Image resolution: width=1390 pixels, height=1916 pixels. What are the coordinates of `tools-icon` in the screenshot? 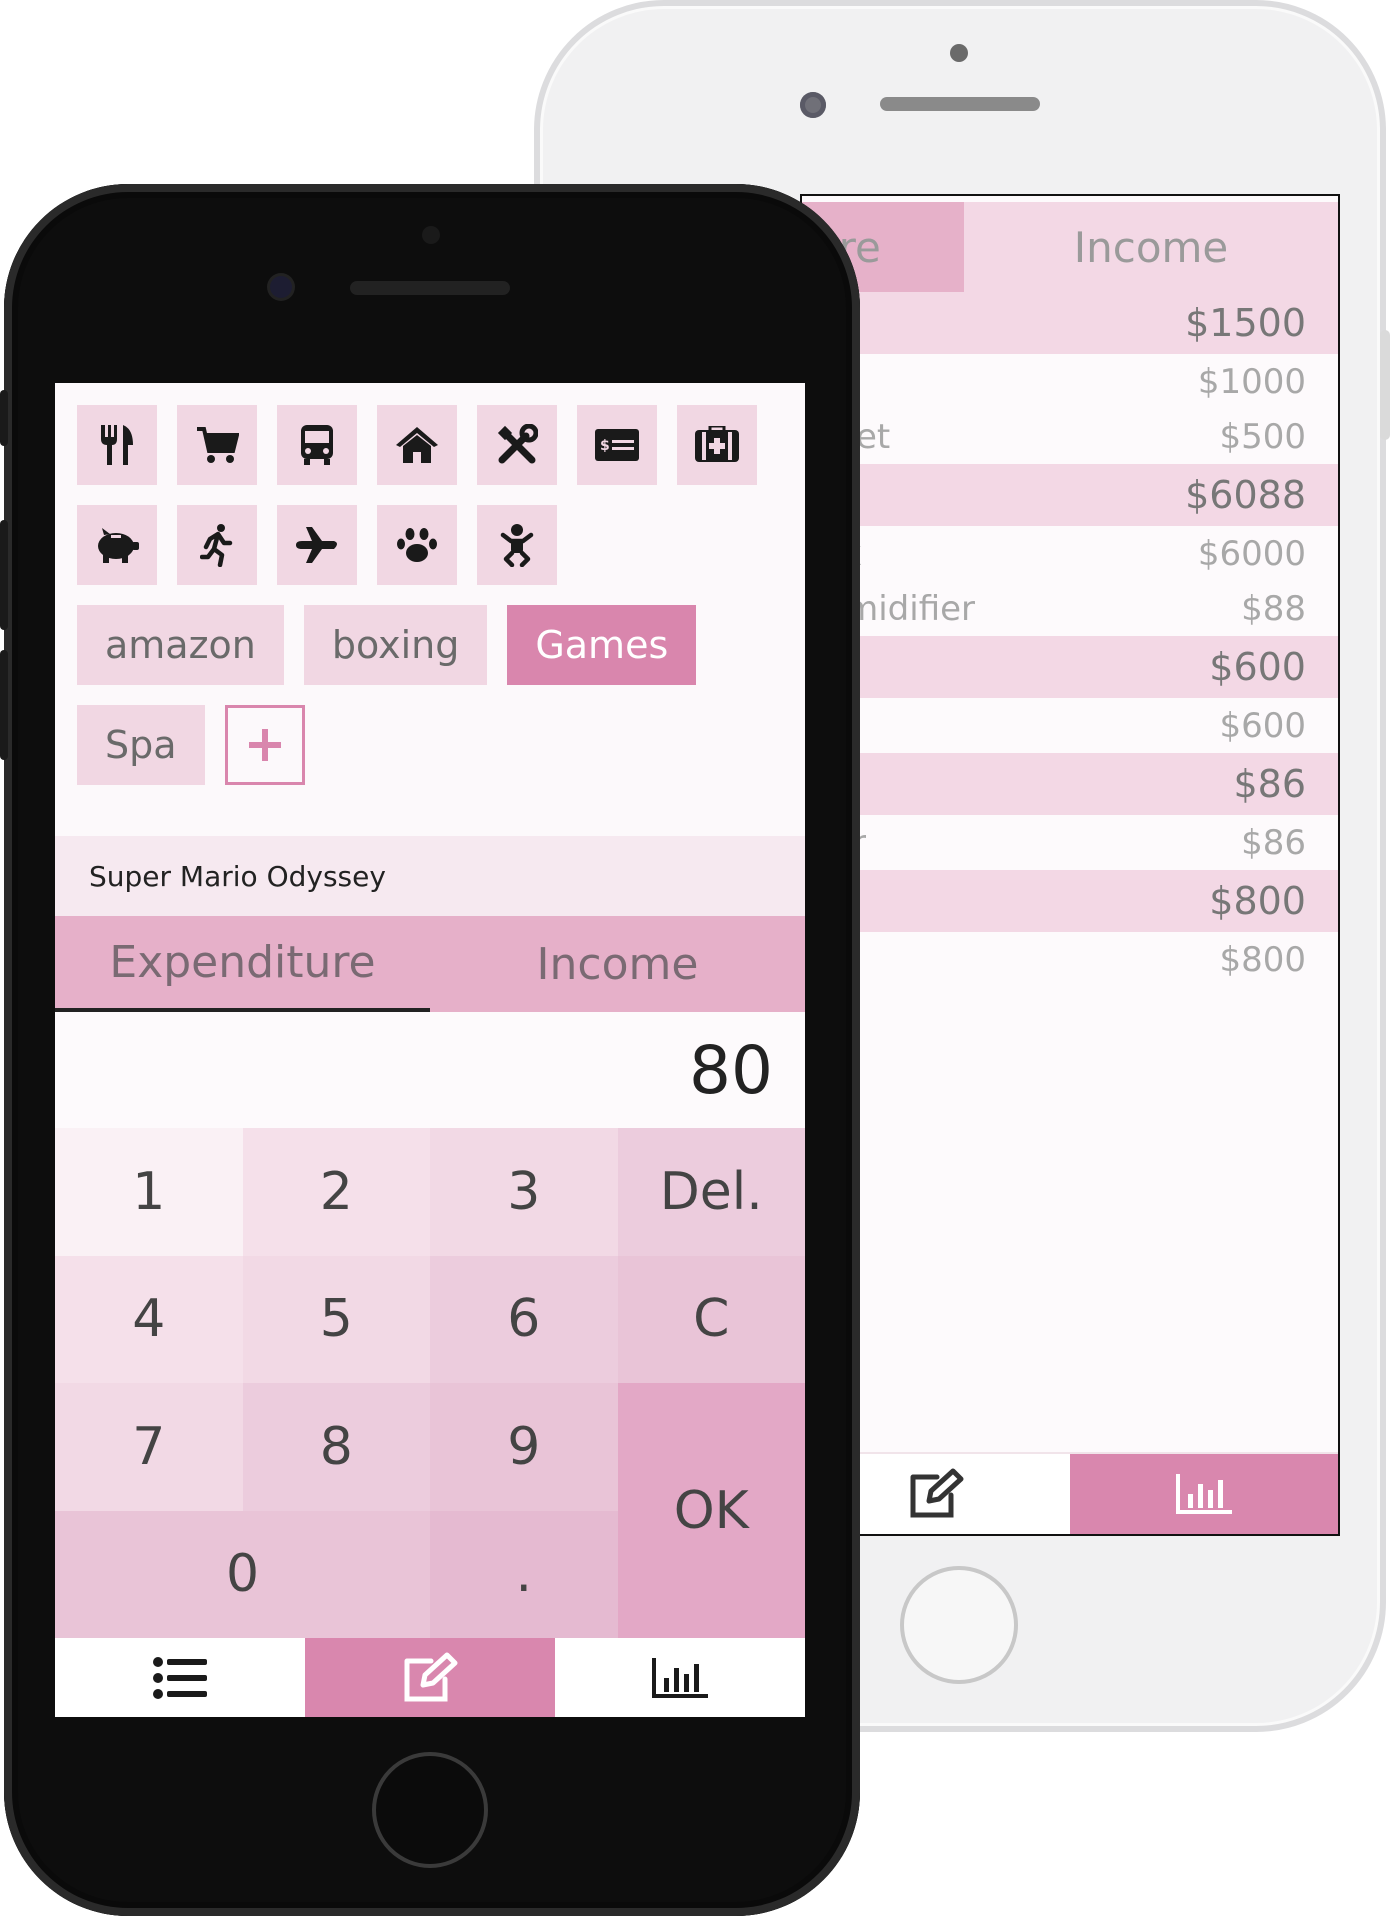 It's located at (517, 444).